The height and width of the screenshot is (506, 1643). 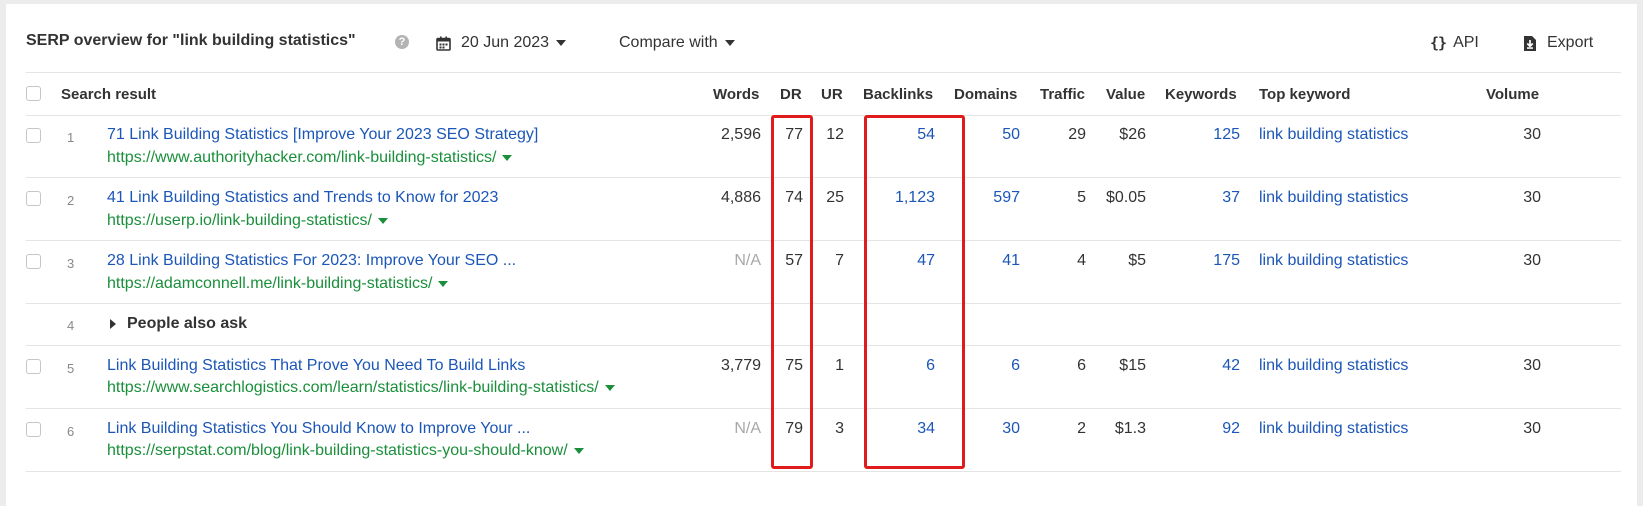 What do you see at coordinates (1203, 261) in the screenshot?
I see `keywords-link: 175` at bounding box center [1203, 261].